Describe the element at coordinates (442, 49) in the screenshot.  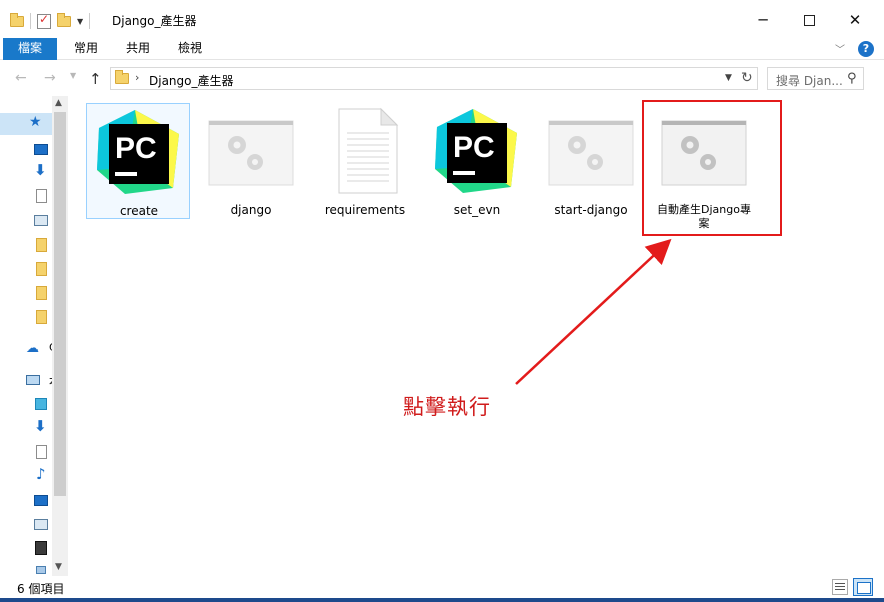
I see `ribbon-tabs: 檔案 常用 共用 檢視 ﹀ ?` at that location.